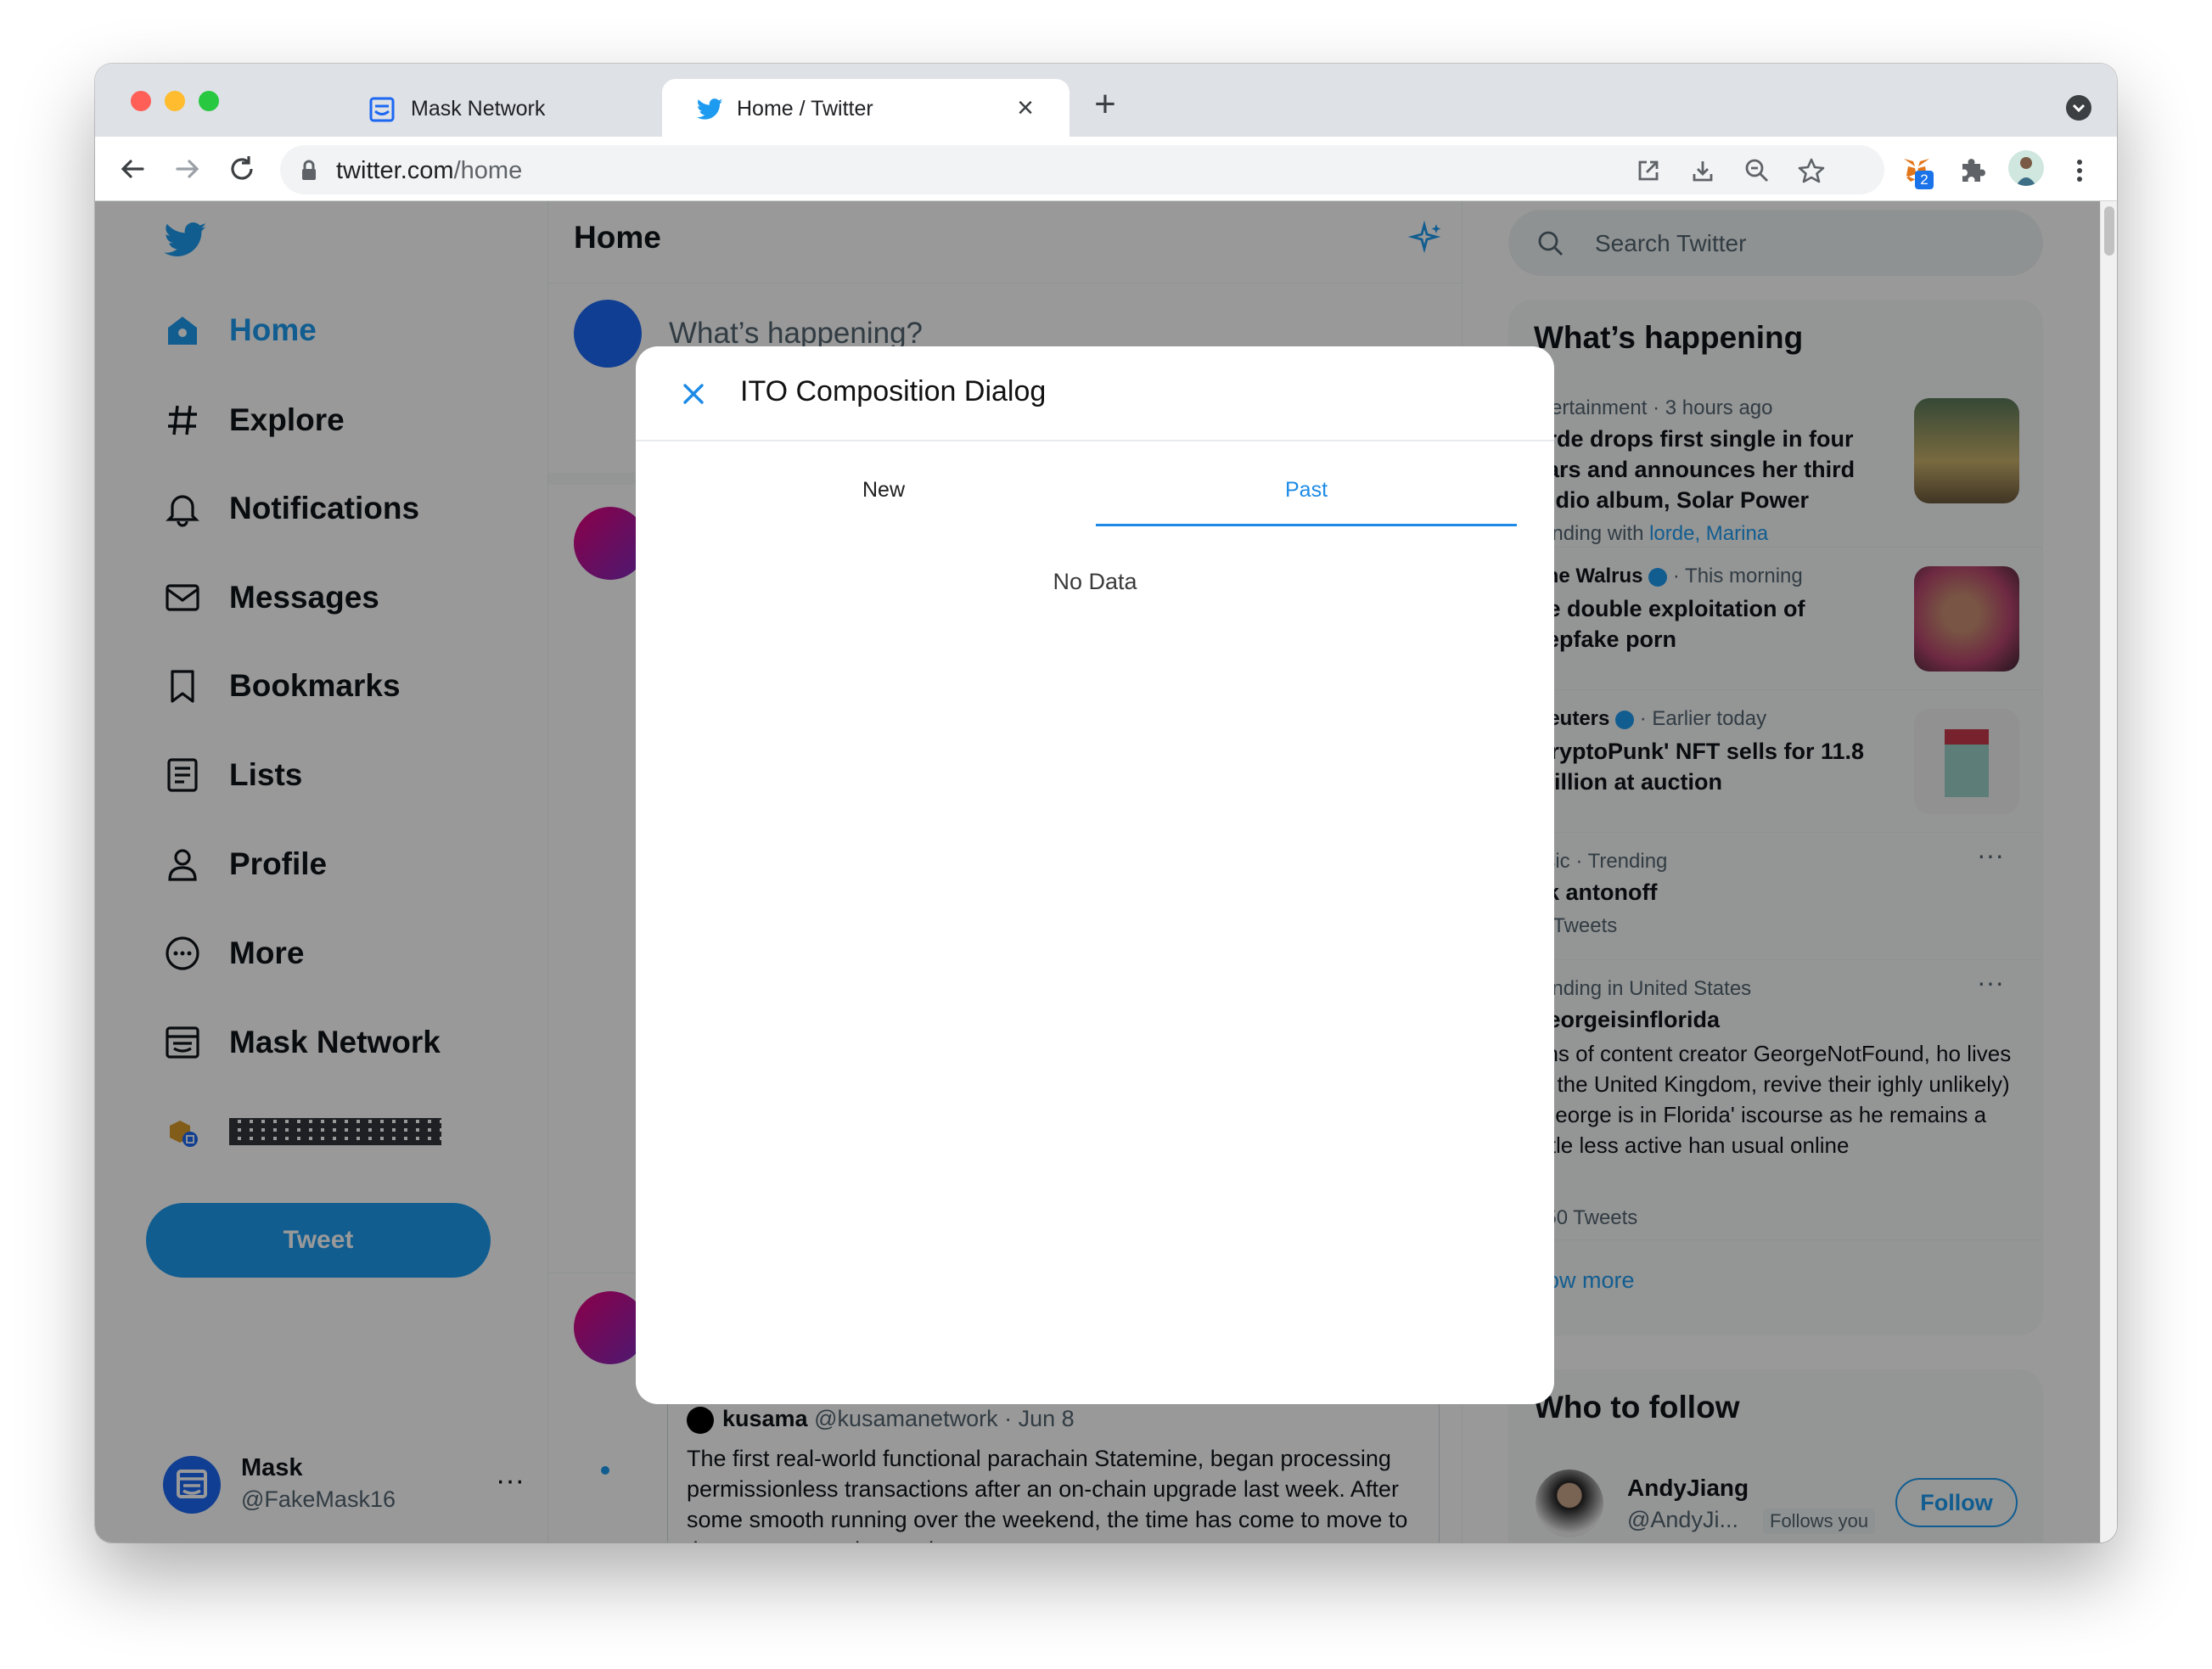 The height and width of the screenshot is (1669, 2212). Describe the element at coordinates (1306, 525) in the screenshot. I see `tab-indicator` at that location.